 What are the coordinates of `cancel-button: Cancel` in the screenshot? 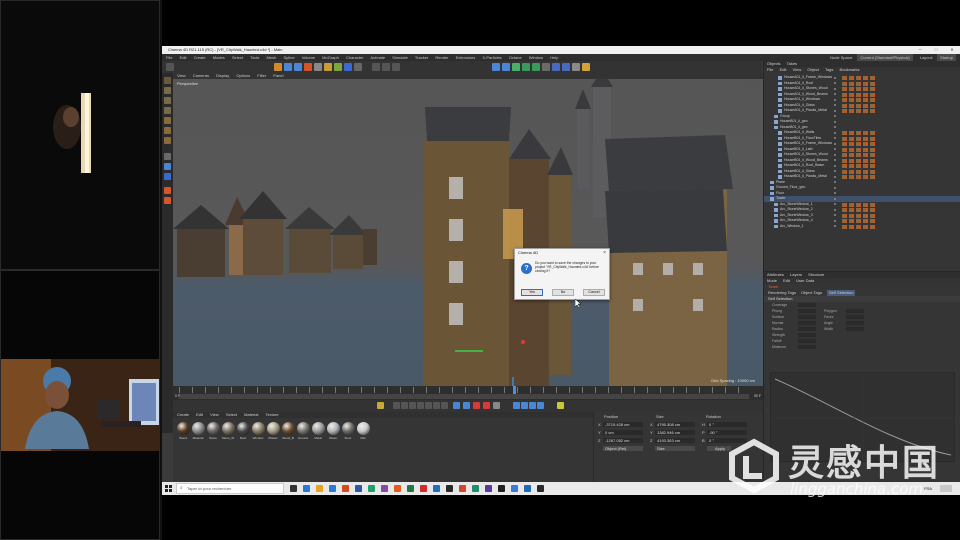 It's located at (594, 292).